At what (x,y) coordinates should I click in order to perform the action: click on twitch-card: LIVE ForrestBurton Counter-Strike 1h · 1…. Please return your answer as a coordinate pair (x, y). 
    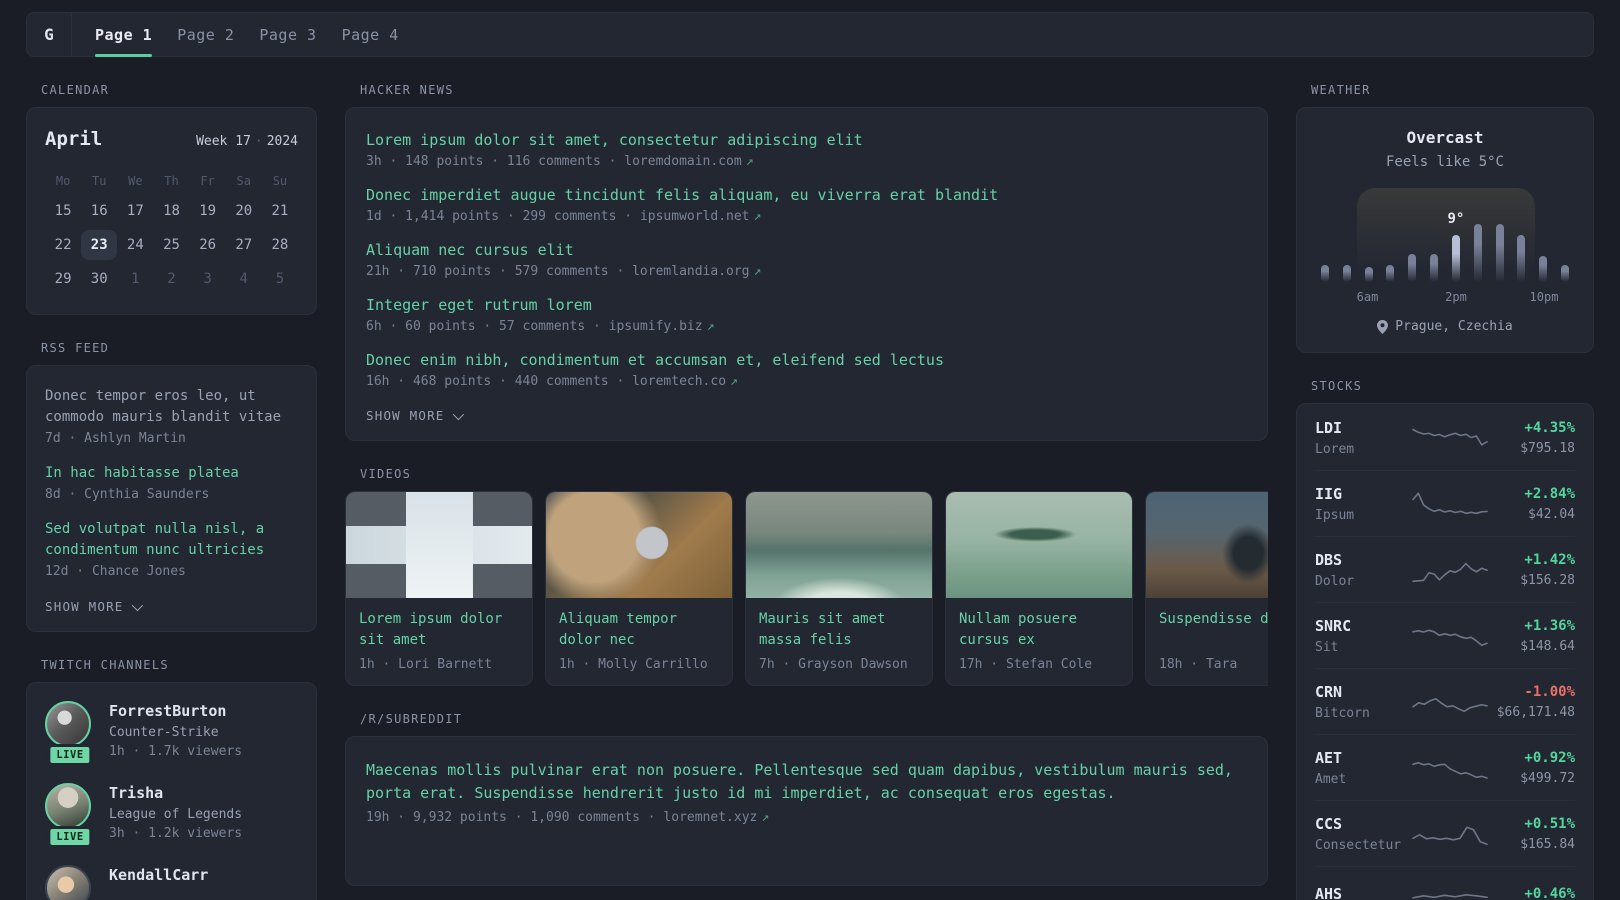
    Looking at the image, I should click on (171, 791).